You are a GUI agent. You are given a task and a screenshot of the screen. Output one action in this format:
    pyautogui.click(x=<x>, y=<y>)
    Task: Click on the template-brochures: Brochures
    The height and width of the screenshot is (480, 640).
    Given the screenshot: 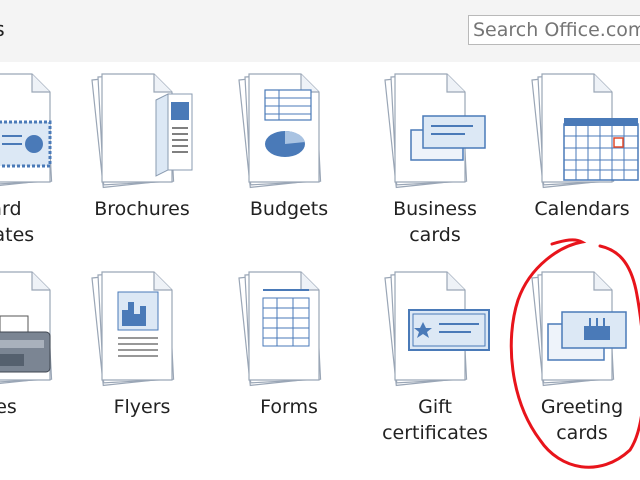 What is the action you would take?
    pyautogui.click(x=142, y=170)
    